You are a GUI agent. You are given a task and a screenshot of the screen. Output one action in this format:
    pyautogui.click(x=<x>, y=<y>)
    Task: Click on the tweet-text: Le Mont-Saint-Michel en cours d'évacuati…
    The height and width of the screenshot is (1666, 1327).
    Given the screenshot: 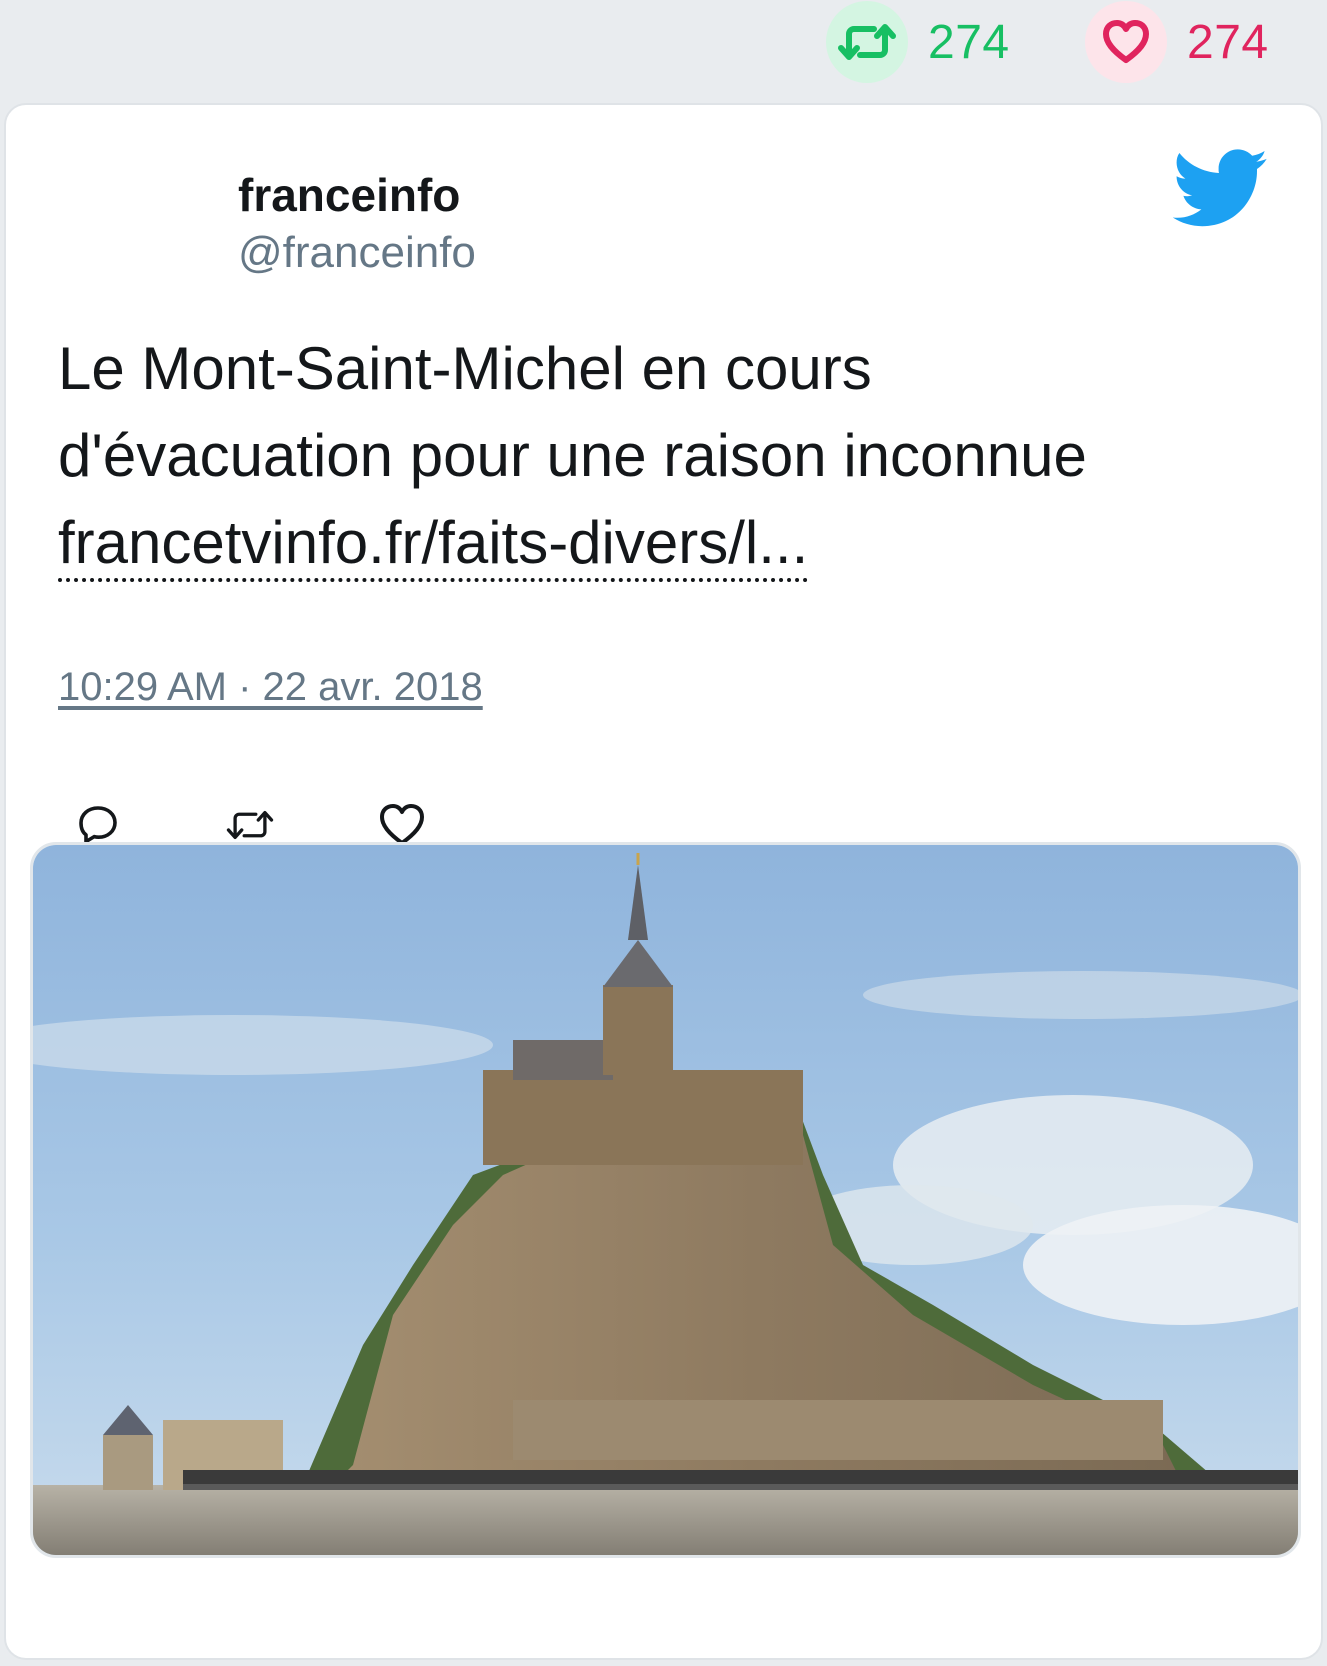 What is the action you would take?
    pyautogui.click(x=663, y=455)
    